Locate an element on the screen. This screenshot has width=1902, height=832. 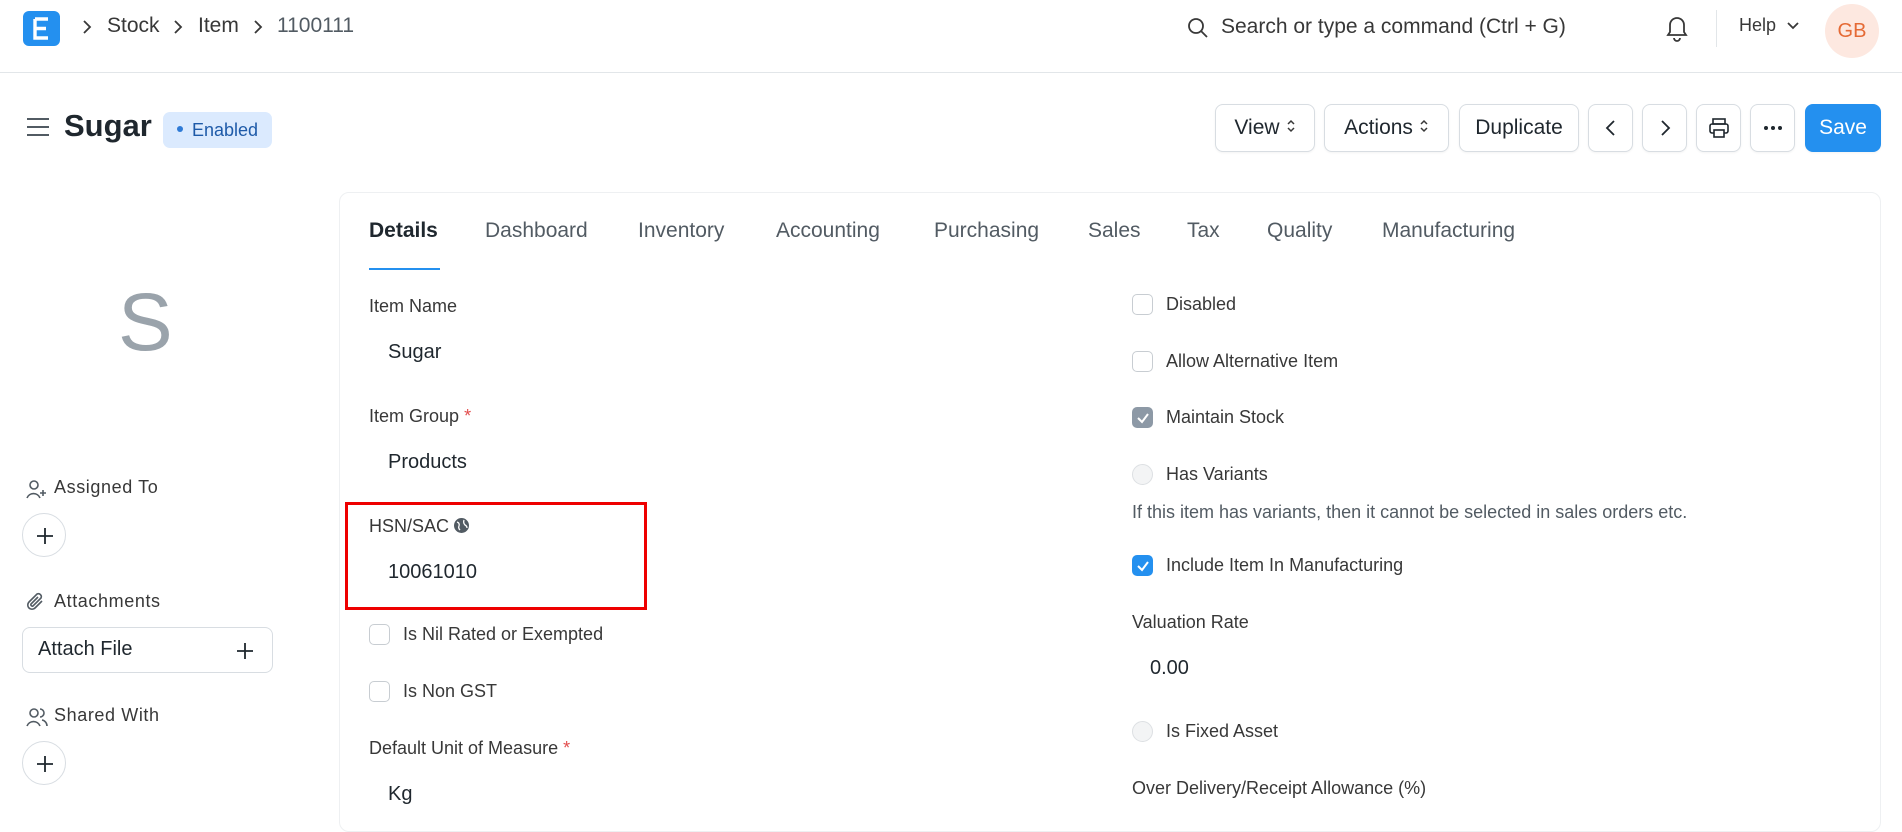
duplicate-button: Duplicate is located at coordinates (1519, 128).